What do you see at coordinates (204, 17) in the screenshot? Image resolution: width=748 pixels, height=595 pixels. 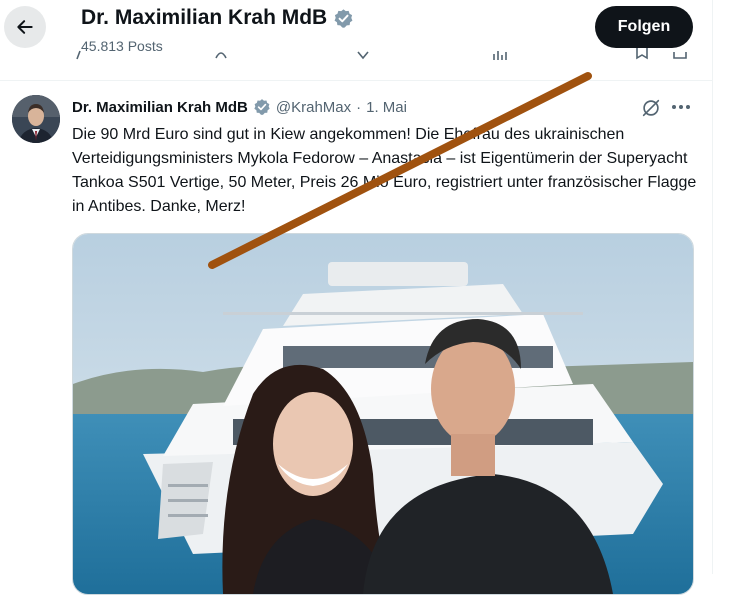 I see `page-title: Dr. Maximilian Krah MdB` at bounding box center [204, 17].